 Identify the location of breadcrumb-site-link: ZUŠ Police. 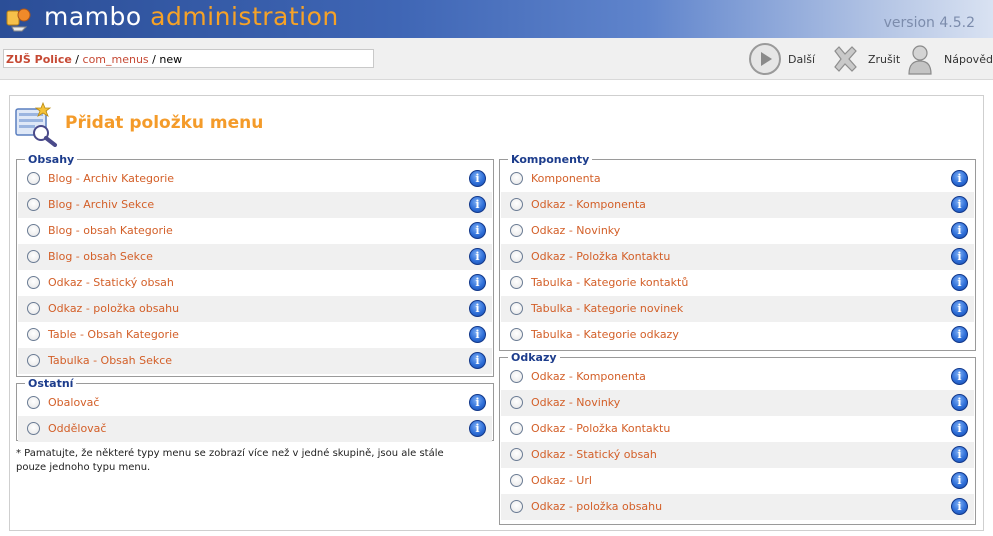
(39, 59).